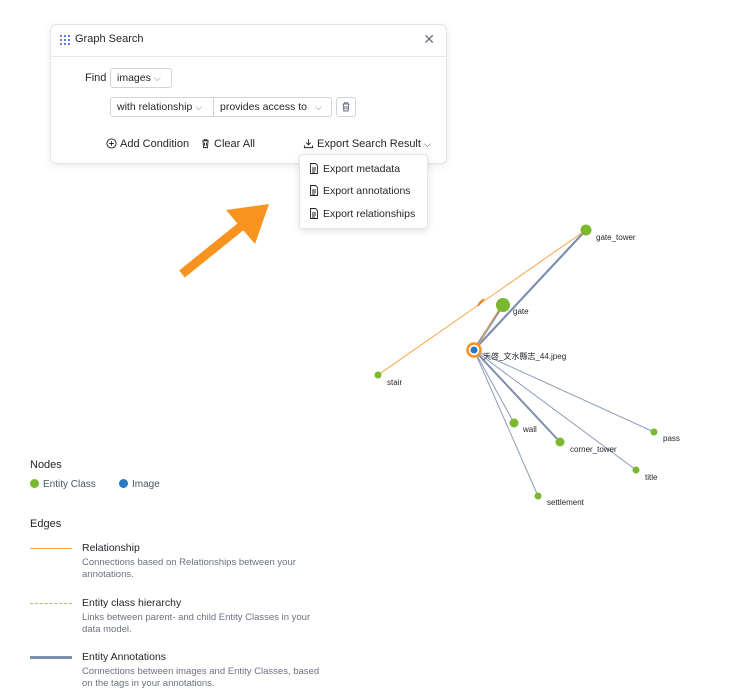 This screenshot has height=700, width=732. What do you see at coordinates (51, 603) in the screenshot?
I see `hierarchy-line-swatch` at bounding box center [51, 603].